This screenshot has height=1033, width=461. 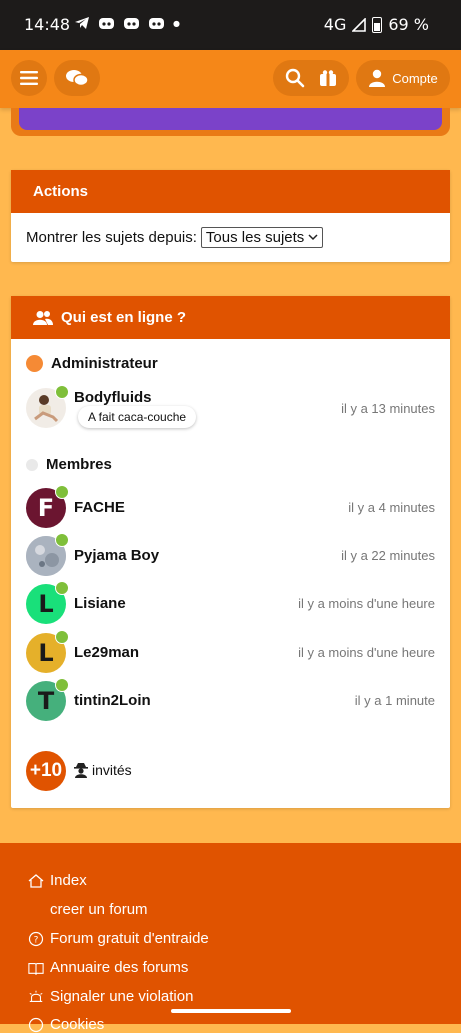 What do you see at coordinates (104, 363) in the screenshot?
I see `admin-group-label: Administrateur` at bounding box center [104, 363].